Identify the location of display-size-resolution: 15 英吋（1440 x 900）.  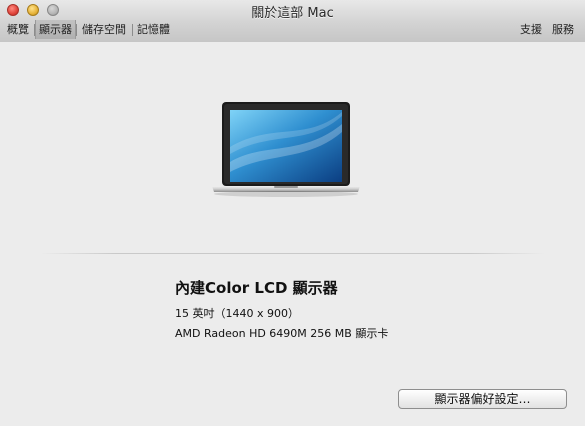
(237, 313).